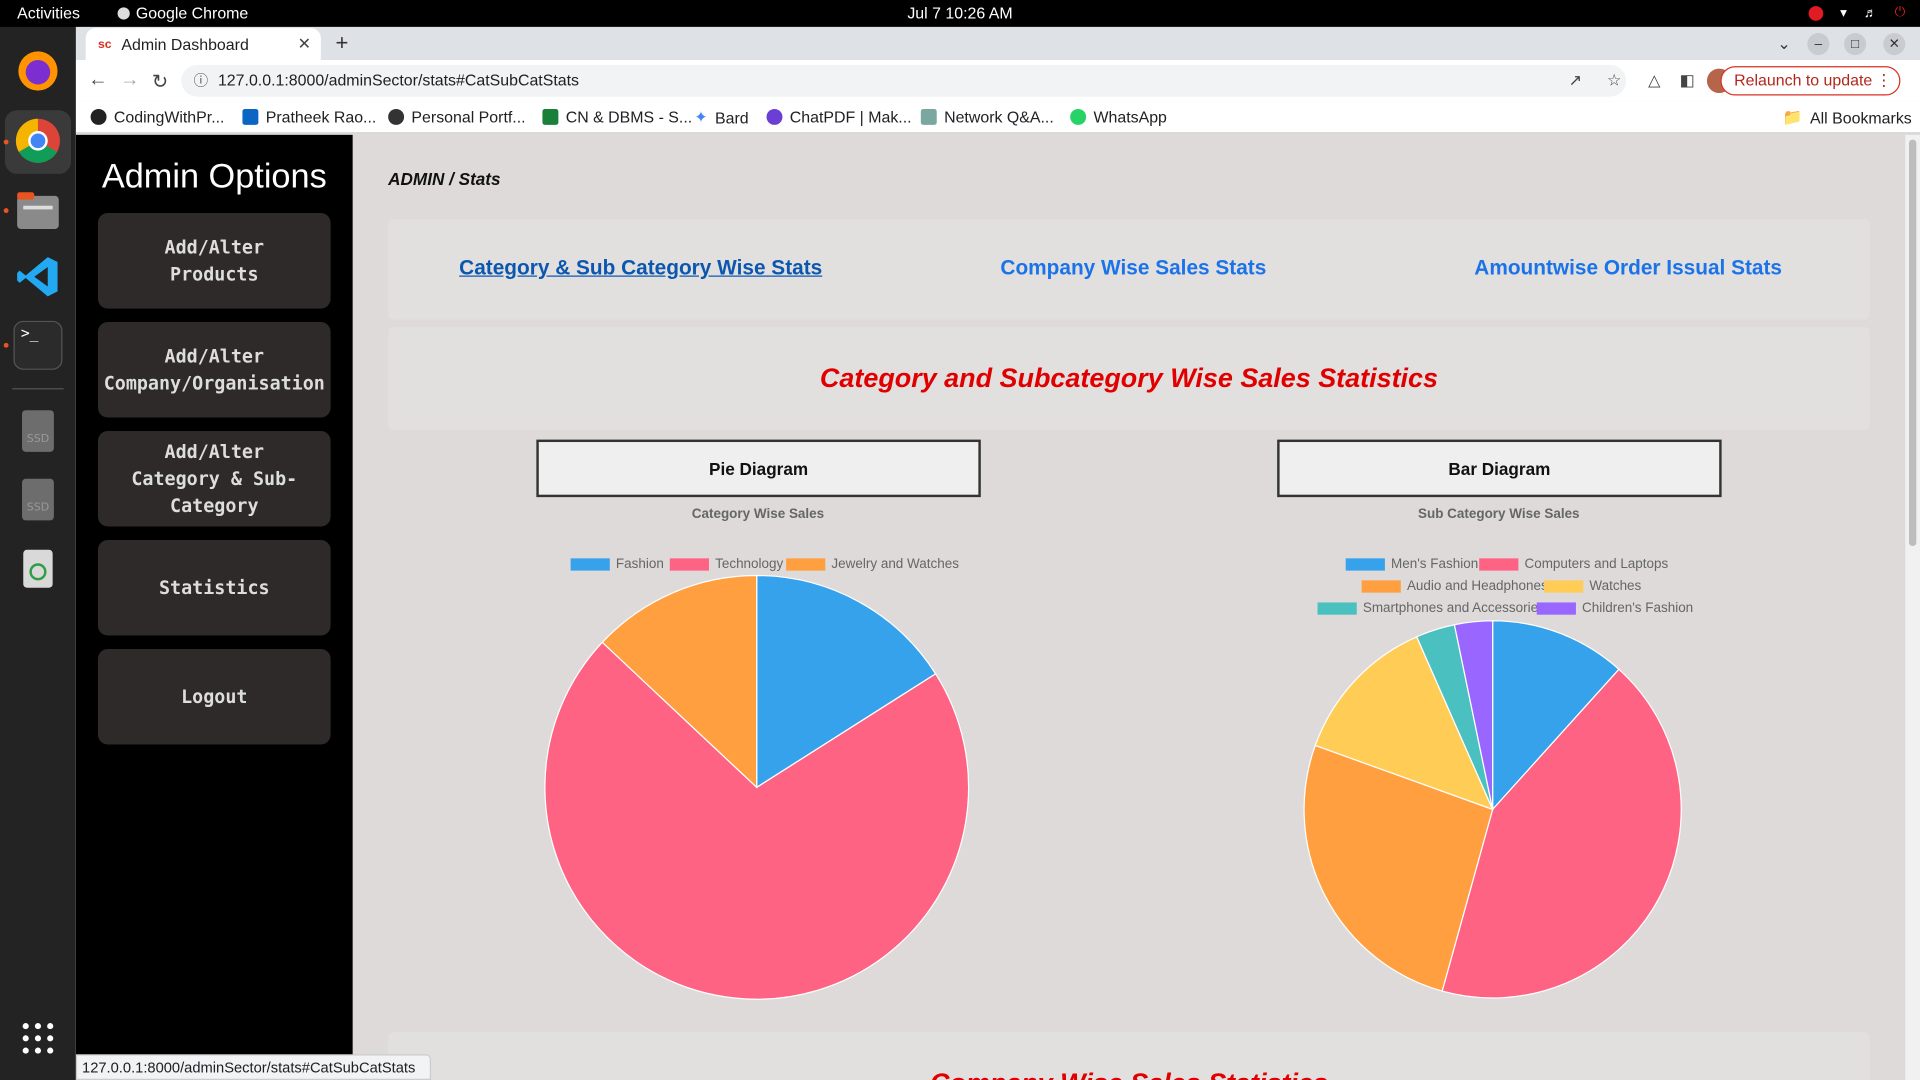 The height and width of the screenshot is (1080, 1920). I want to click on share-icon: ↗, so click(1575, 81).